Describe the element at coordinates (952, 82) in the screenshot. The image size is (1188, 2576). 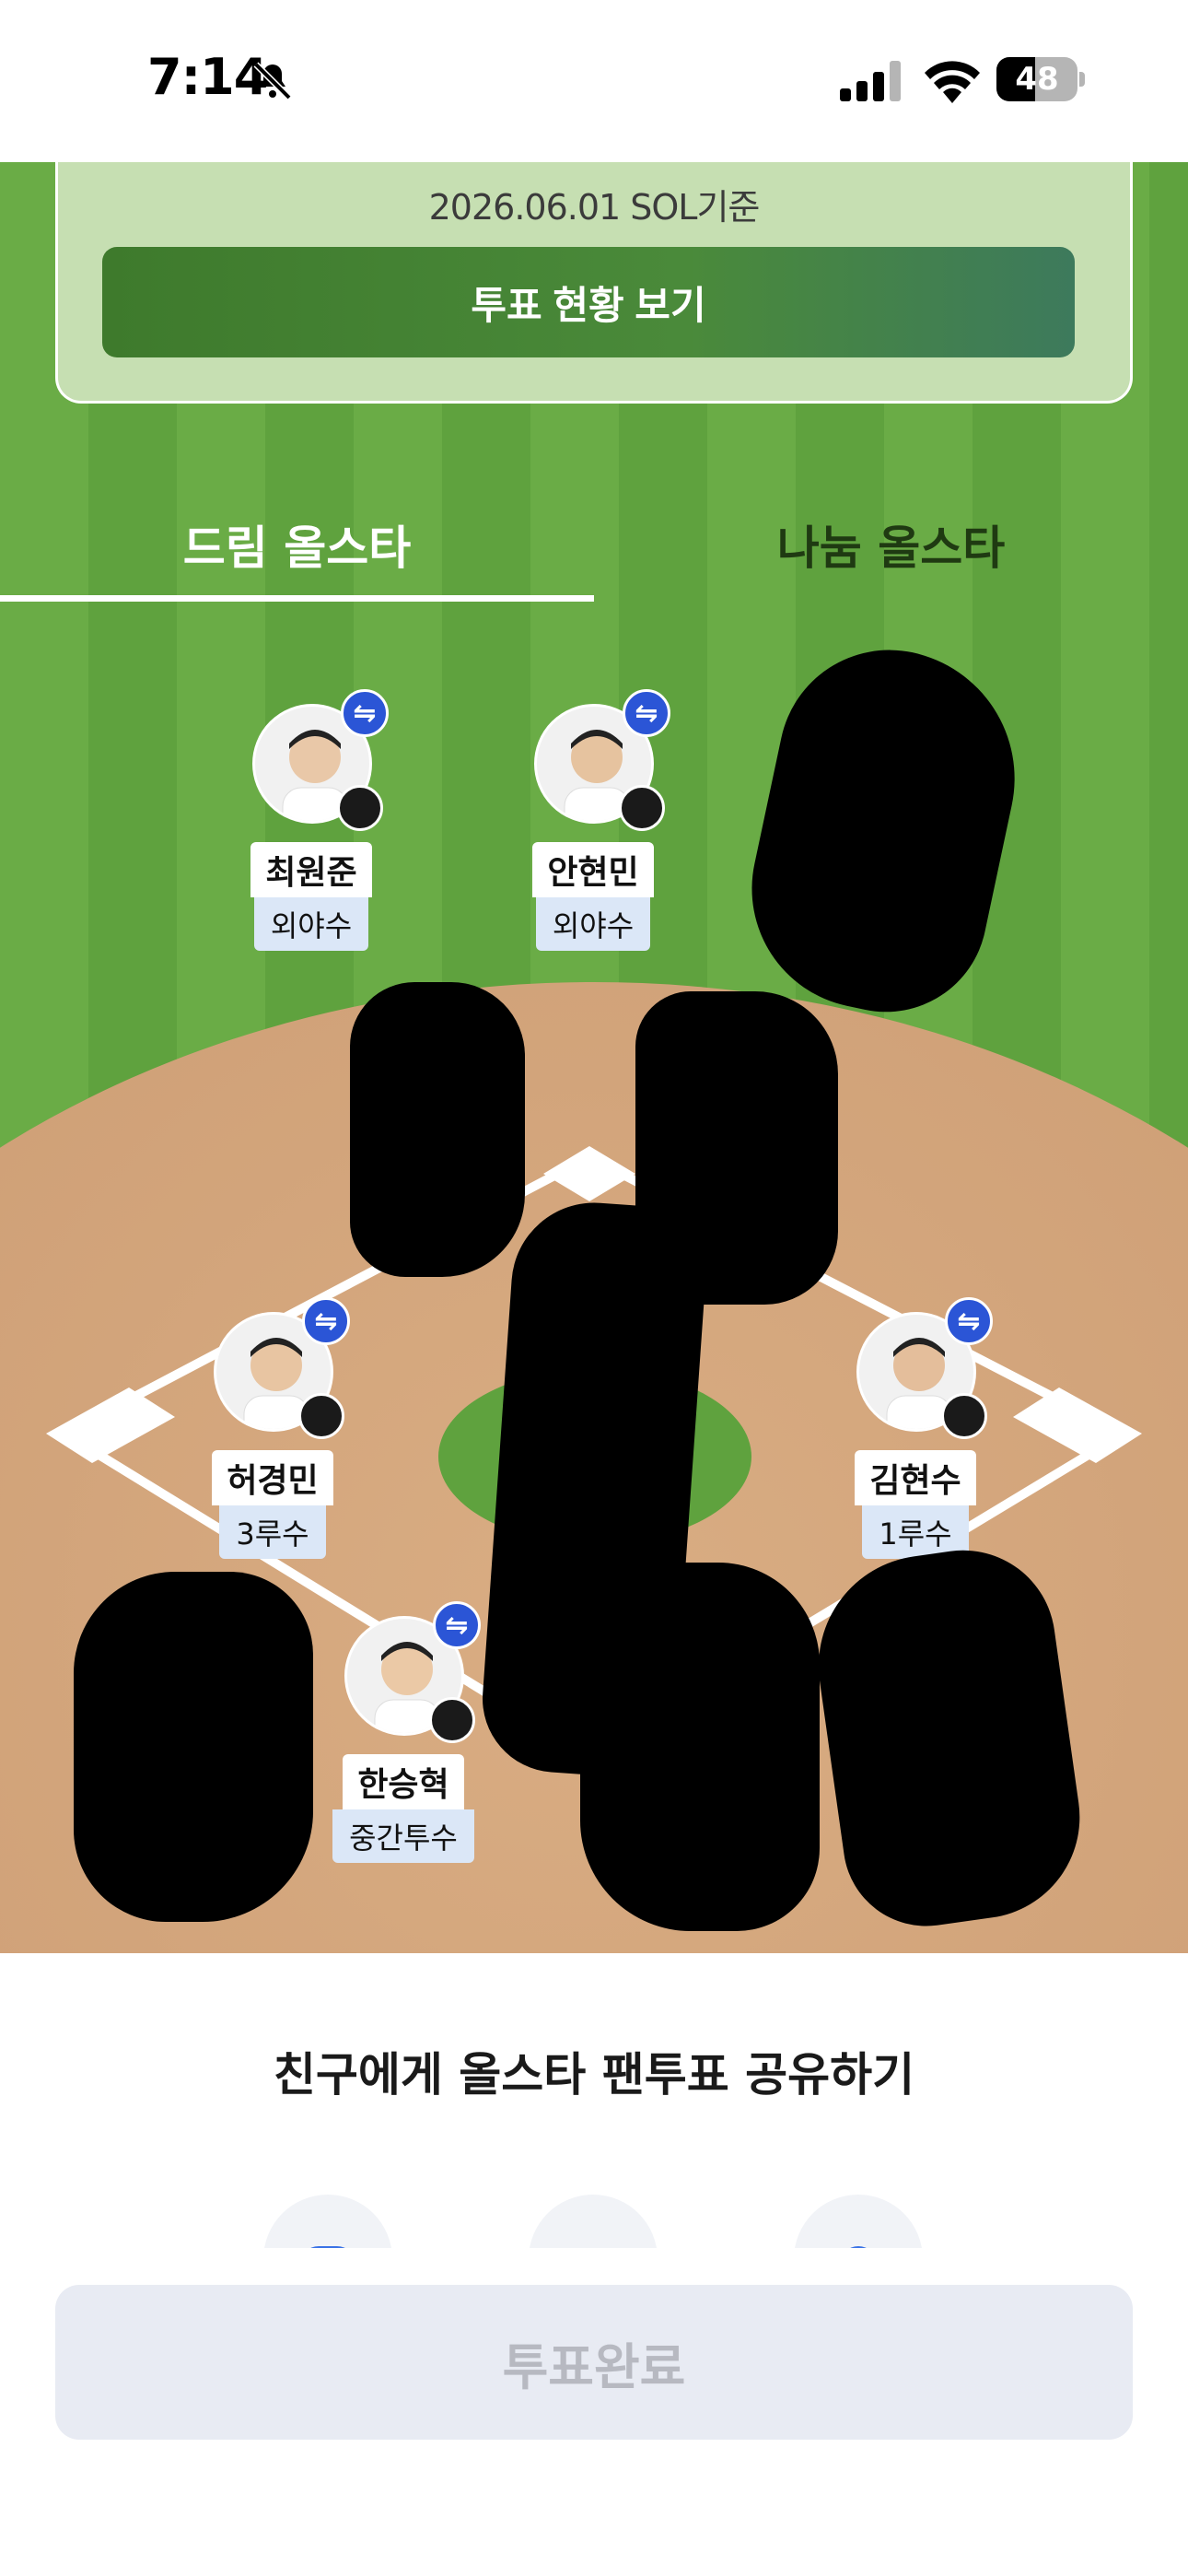
I see `wifi-icon` at that location.